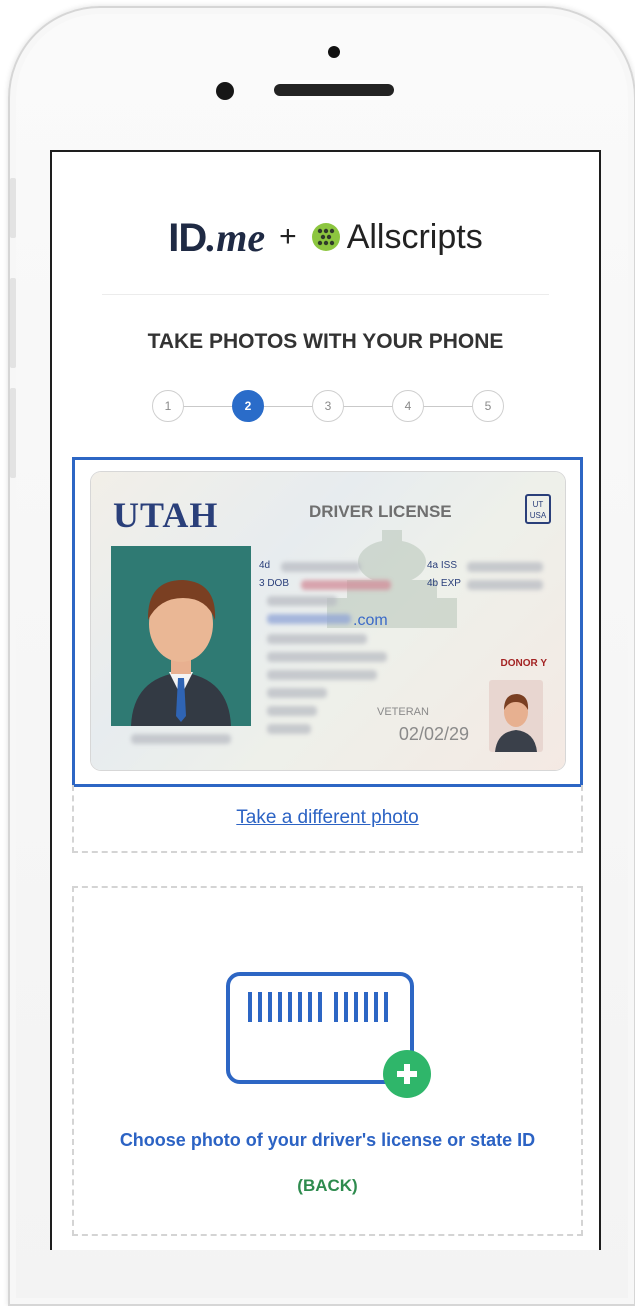 The height and width of the screenshot is (1306, 635). I want to click on license-donor: DONOR Y, so click(524, 663).